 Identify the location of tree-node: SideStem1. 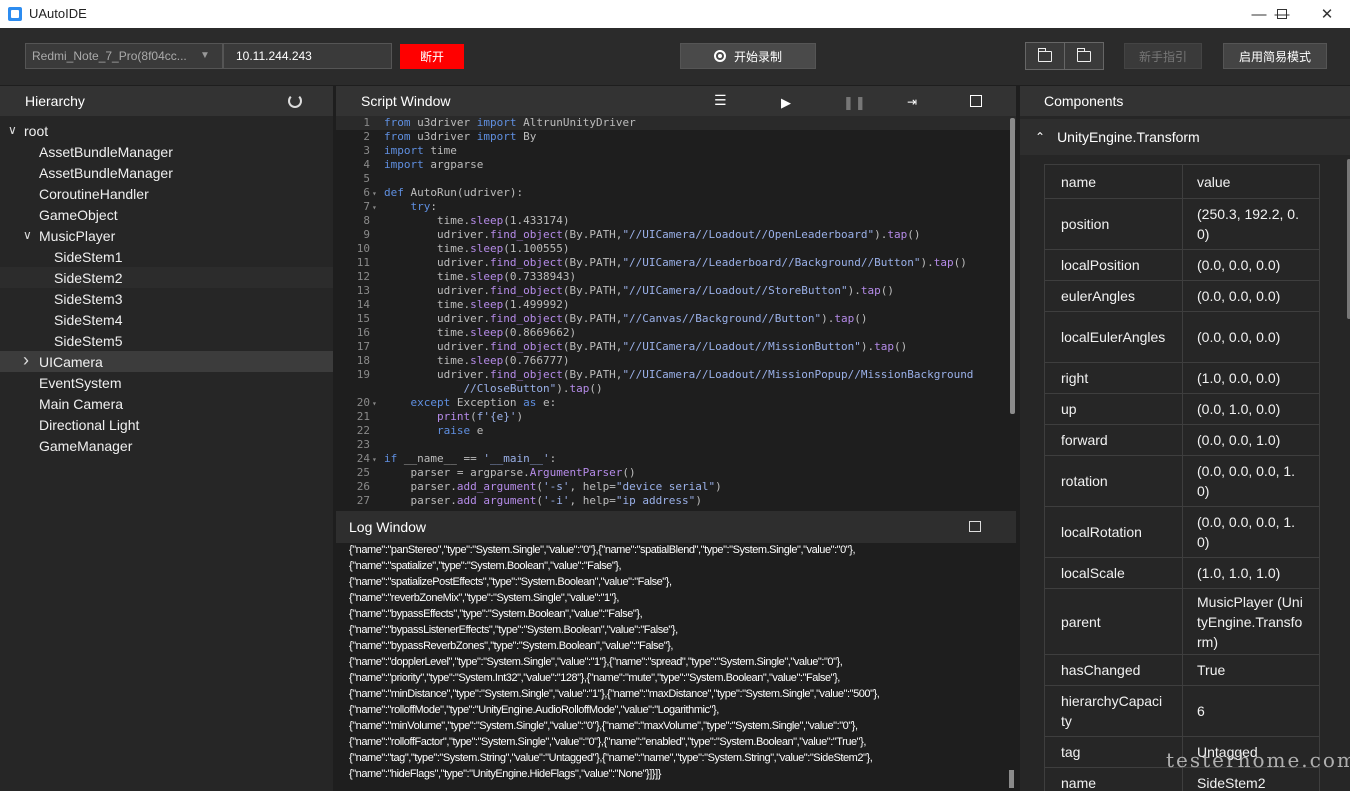
(166, 256).